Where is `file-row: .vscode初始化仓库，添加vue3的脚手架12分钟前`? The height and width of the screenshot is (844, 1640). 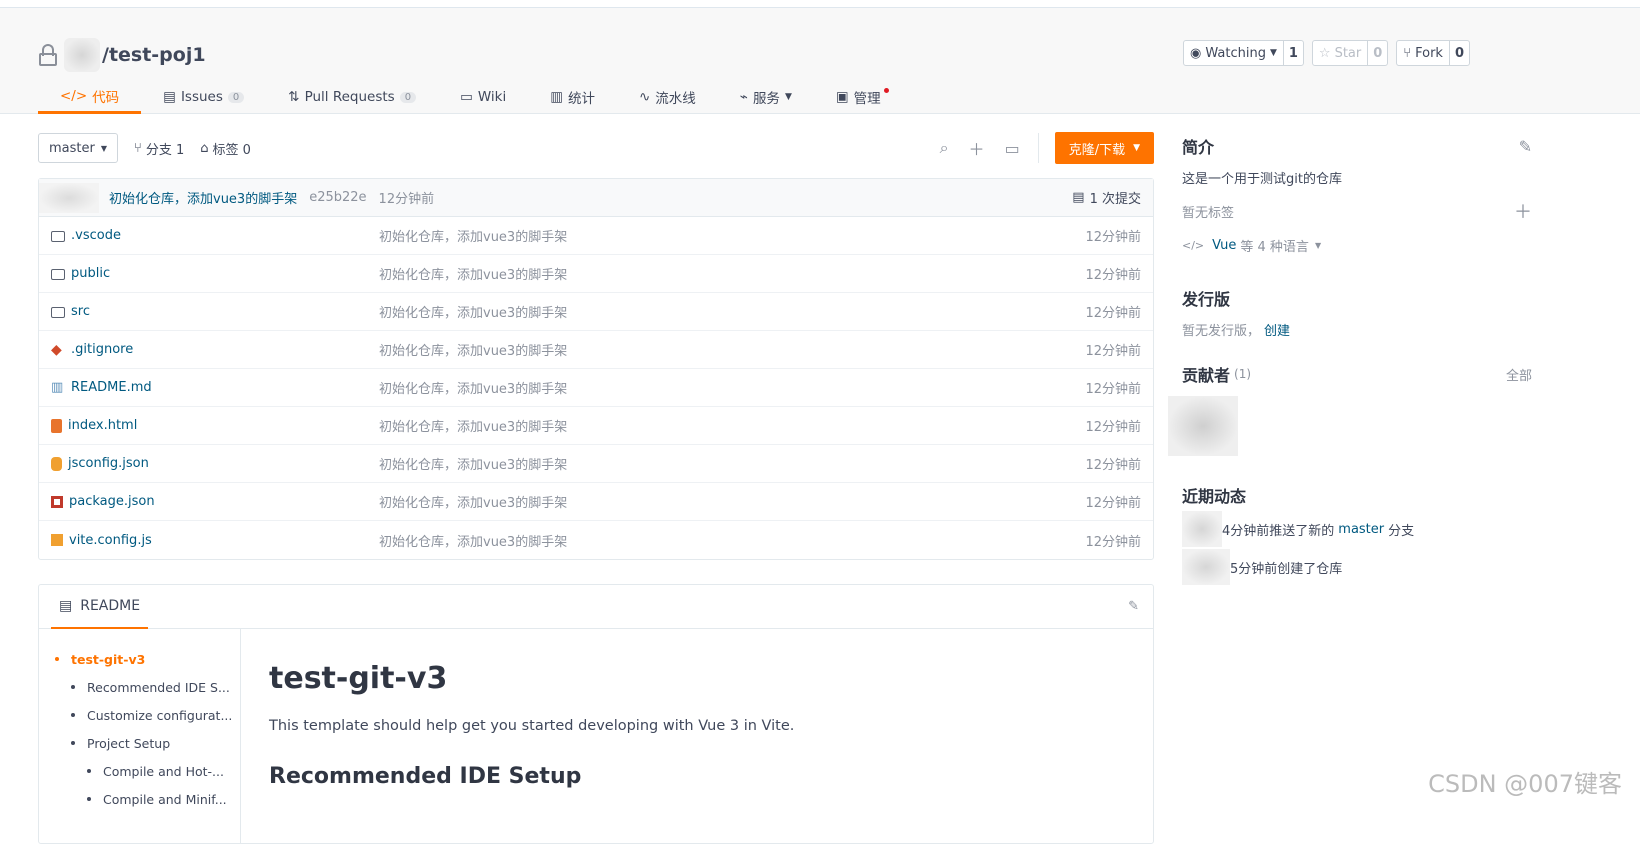 file-row: .vscode初始化仓库，添加vue3的脚手架12分钟前 is located at coordinates (596, 236).